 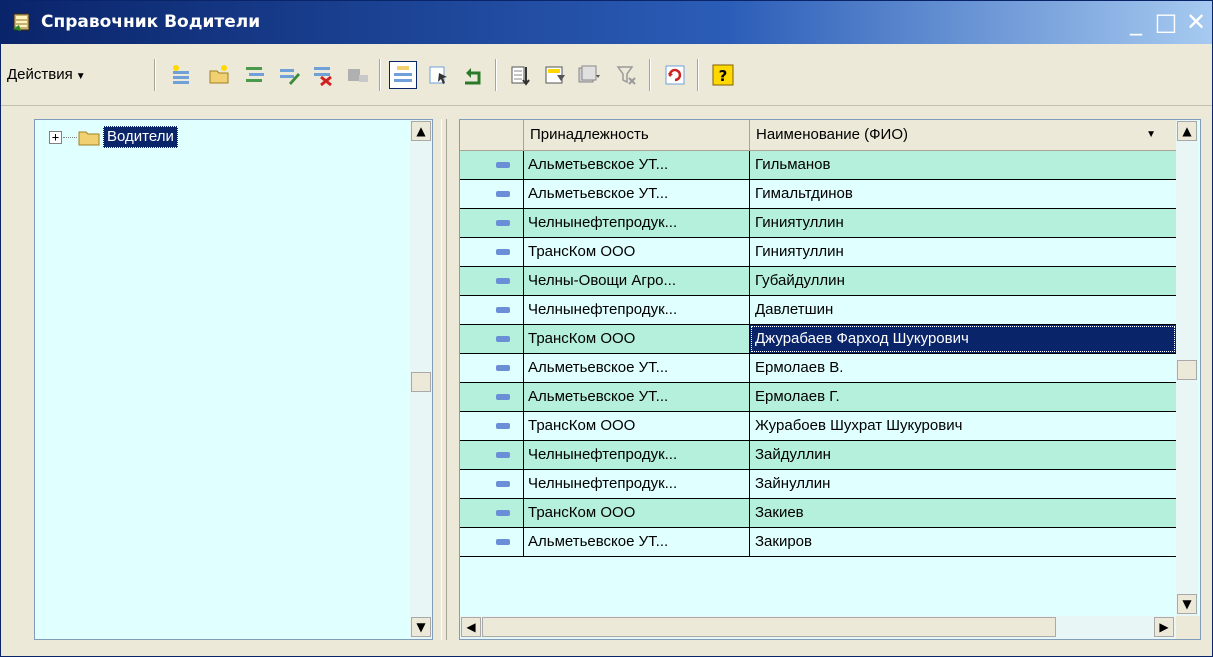 I want to click on table-row: ТрансКом ООО Джурабаев Фарход Шукурович, so click(x=818, y=339).